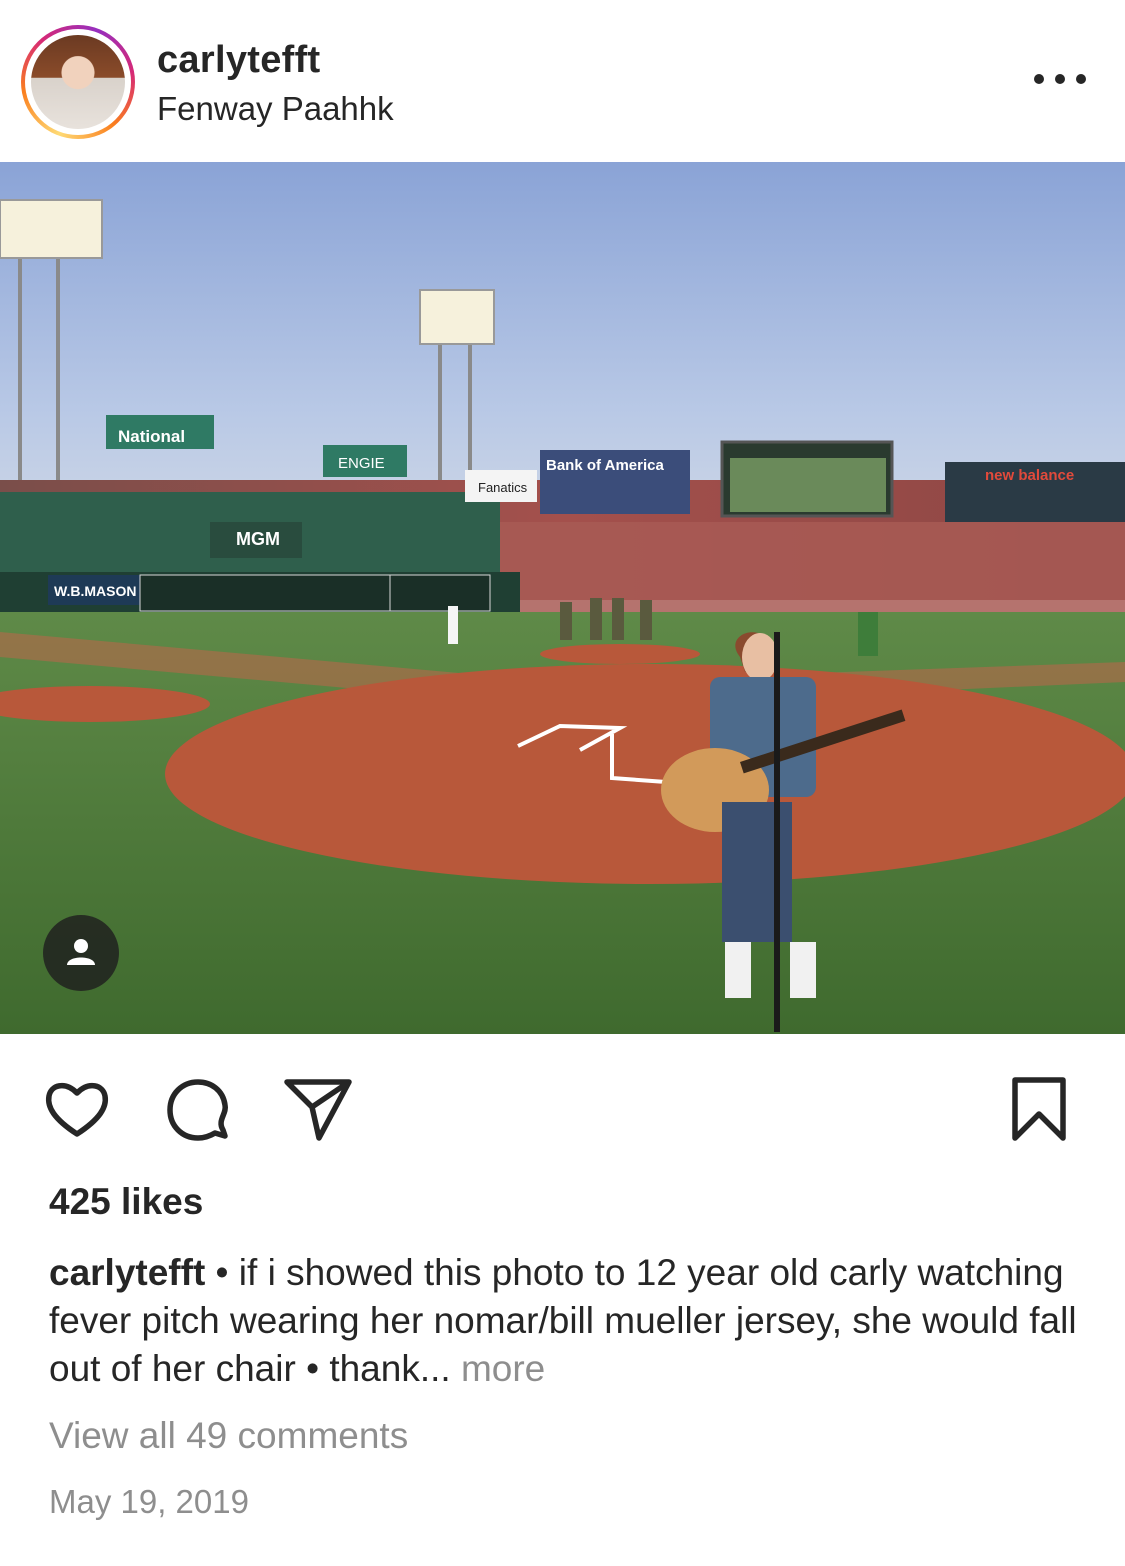  I want to click on svg-text: Bank of America, so click(605, 465).